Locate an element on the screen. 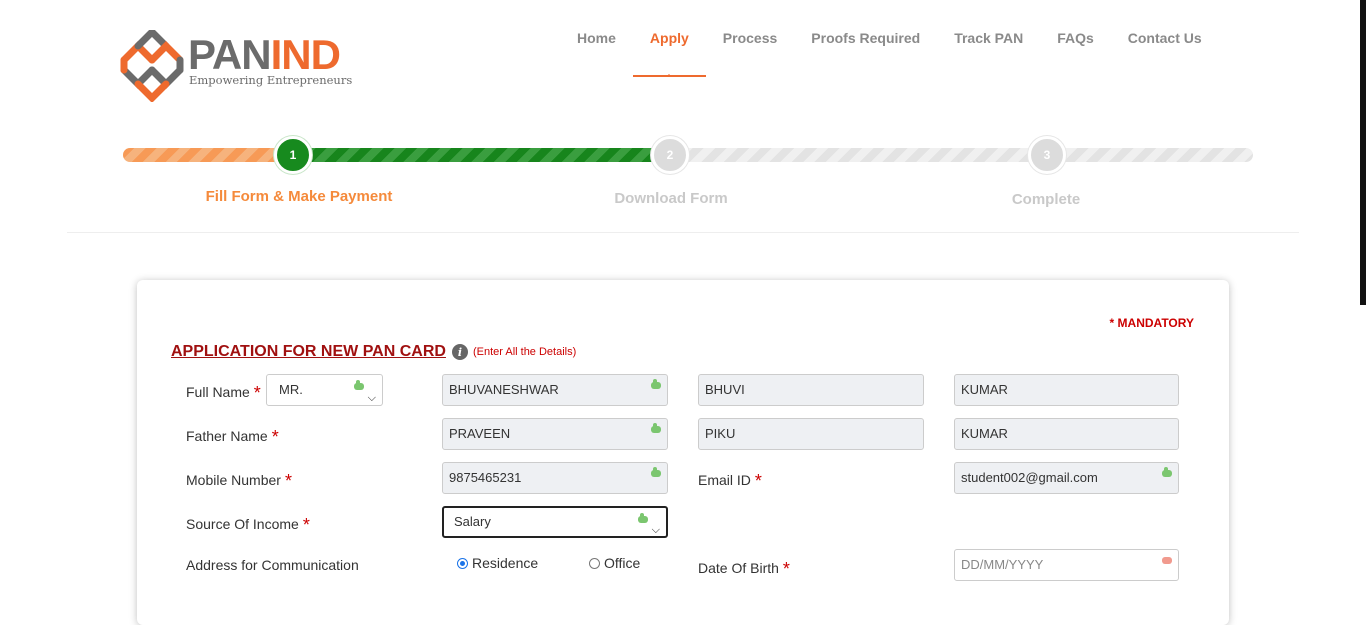 This screenshot has width=1366, height=625. residence-radio: Residence is located at coordinates (497, 563).